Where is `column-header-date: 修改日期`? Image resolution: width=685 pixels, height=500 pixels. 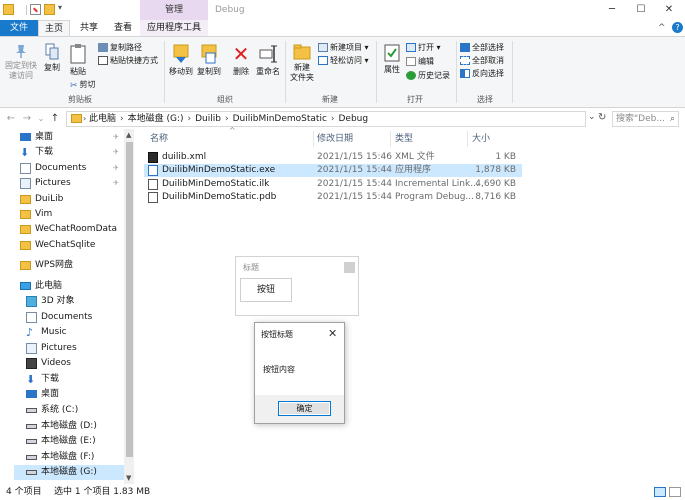 column-header-date: 修改日期 is located at coordinates (335, 139).